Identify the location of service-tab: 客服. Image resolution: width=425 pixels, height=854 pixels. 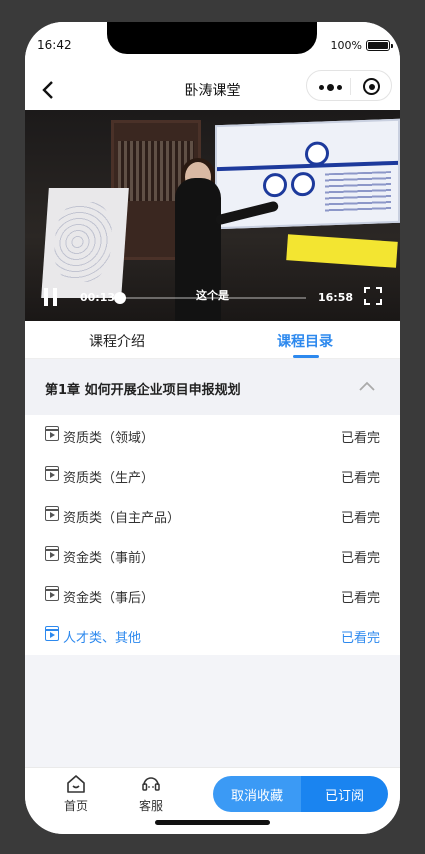
(151, 794).